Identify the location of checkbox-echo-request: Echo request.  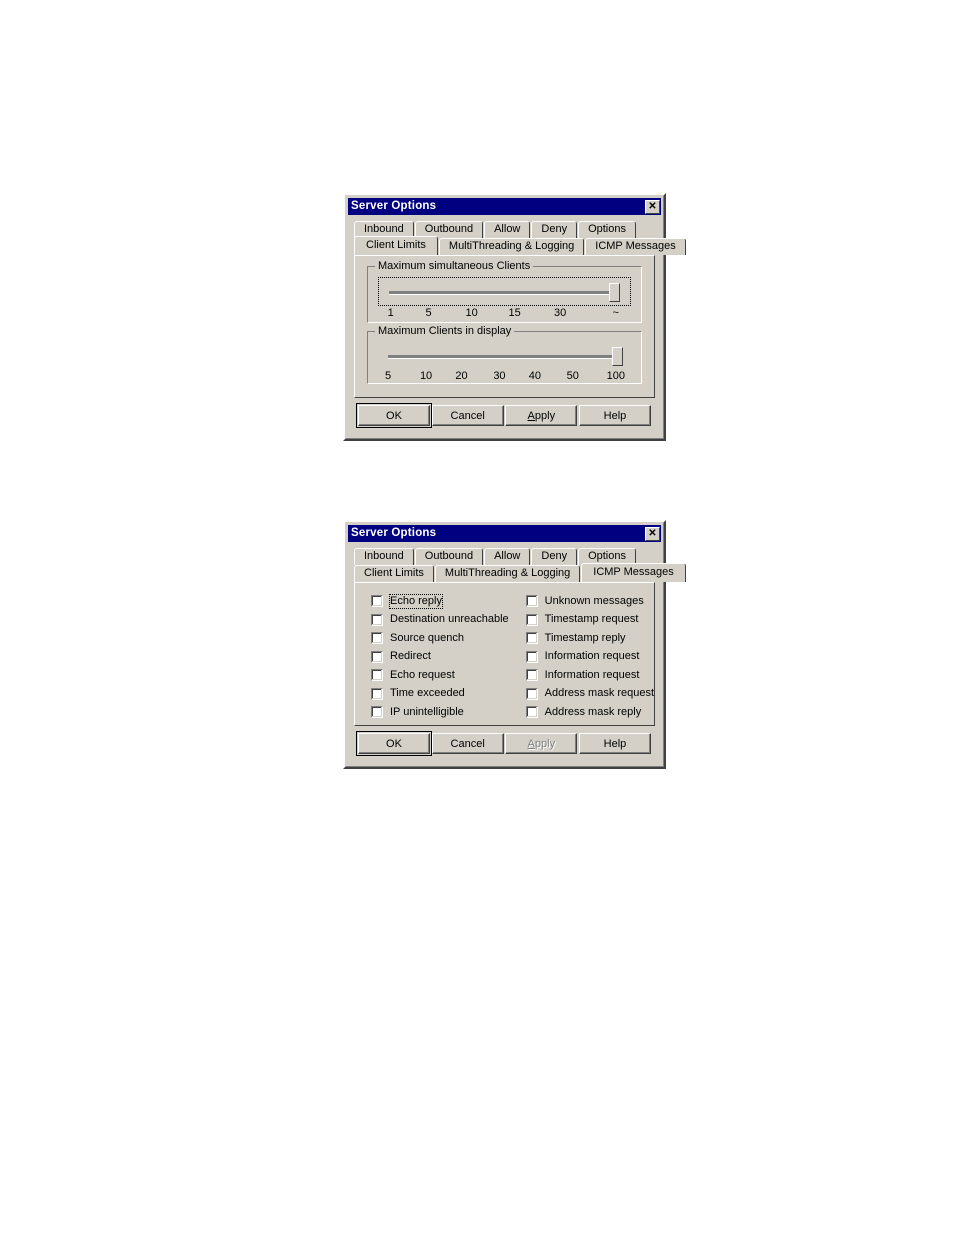
(440, 675).